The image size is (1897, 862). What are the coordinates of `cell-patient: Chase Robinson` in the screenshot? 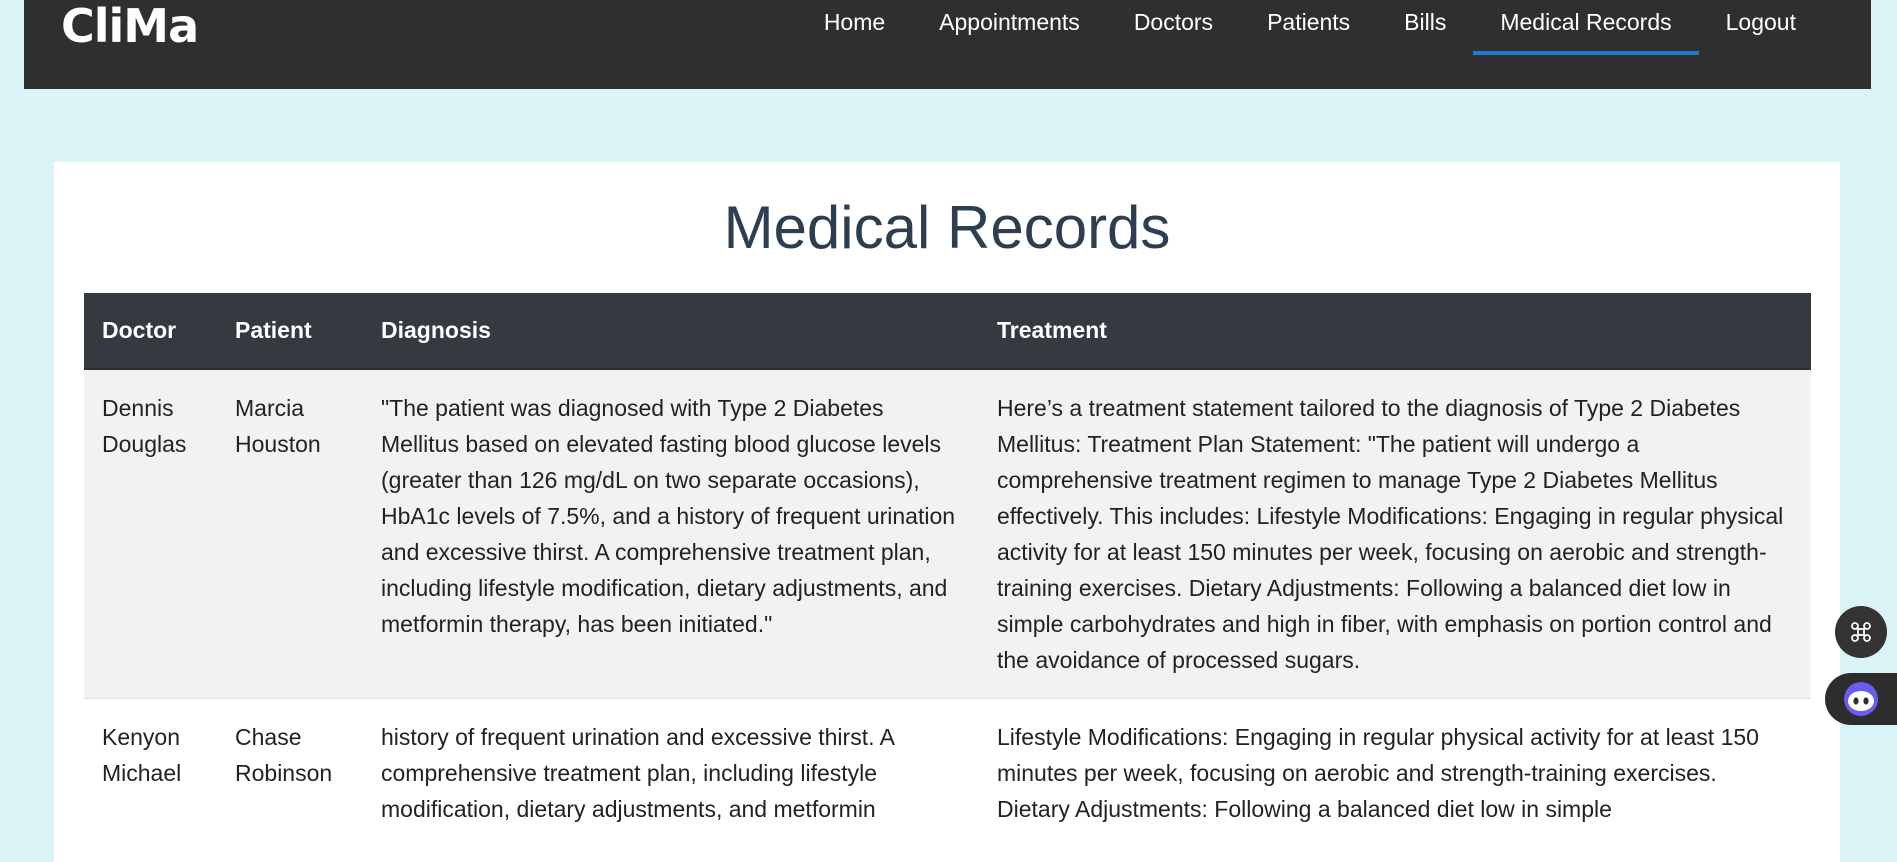 It's located at (284, 755).